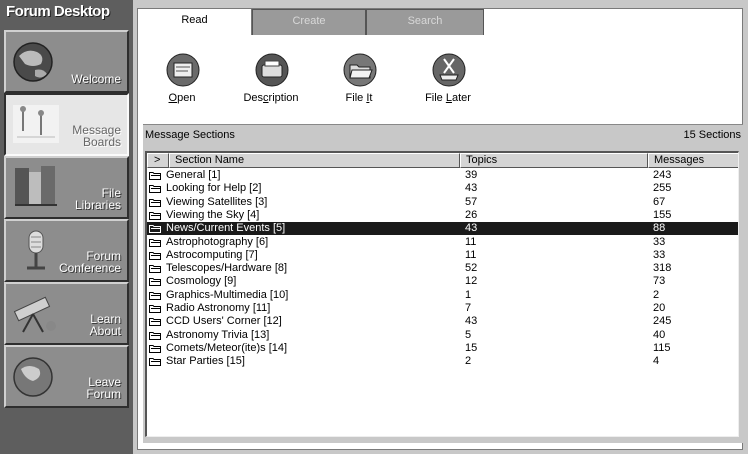 The height and width of the screenshot is (454, 748). I want to click on nav-item-message-boards: Message Boards, so click(66, 124).